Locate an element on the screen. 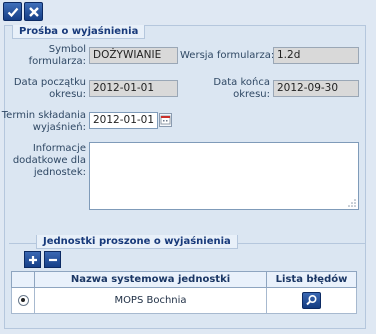  checkmark-icon is located at coordinates (12, 12).